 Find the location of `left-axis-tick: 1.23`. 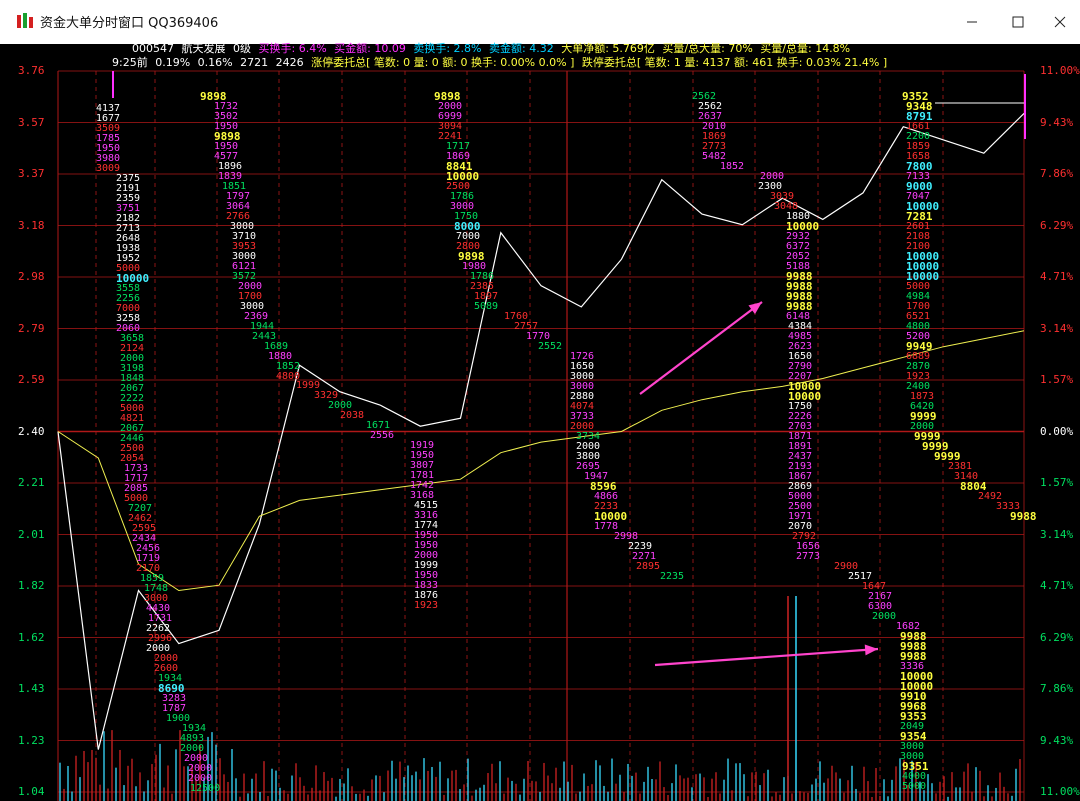

left-axis-tick: 1.23 is located at coordinates (31, 740).